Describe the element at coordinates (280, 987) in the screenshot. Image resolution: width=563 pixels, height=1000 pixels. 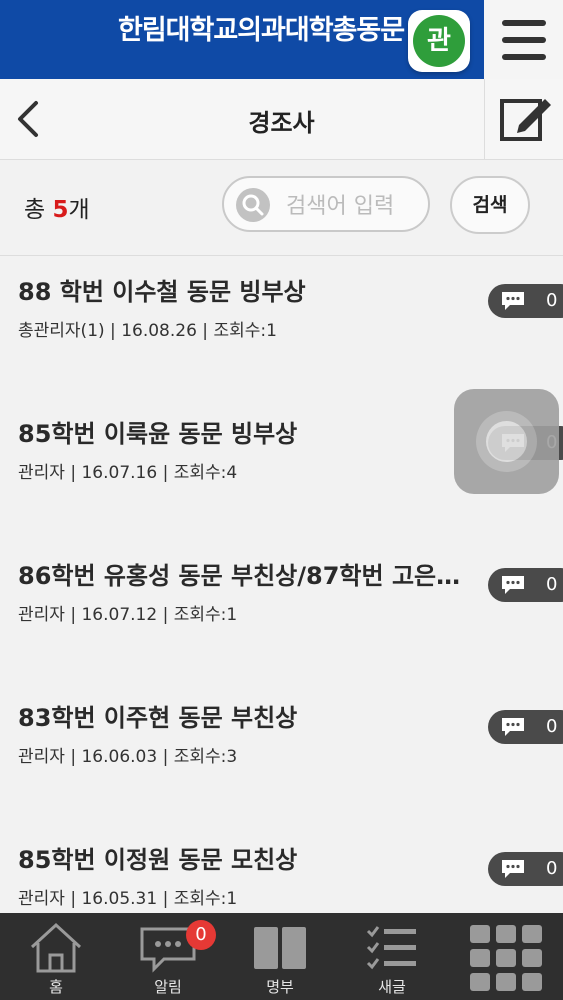
I see `nav-label: 명부` at that location.